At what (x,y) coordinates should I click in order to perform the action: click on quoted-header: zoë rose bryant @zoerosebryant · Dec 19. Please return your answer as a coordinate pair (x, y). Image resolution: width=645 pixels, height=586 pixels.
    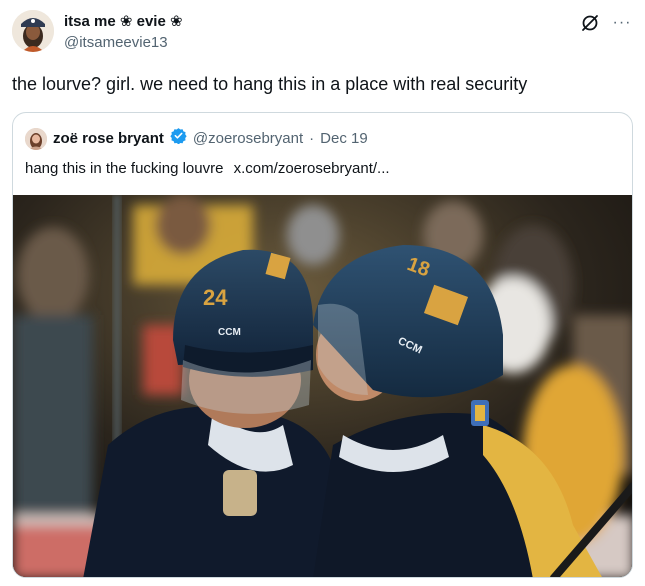
    Looking at the image, I should click on (196, 138).